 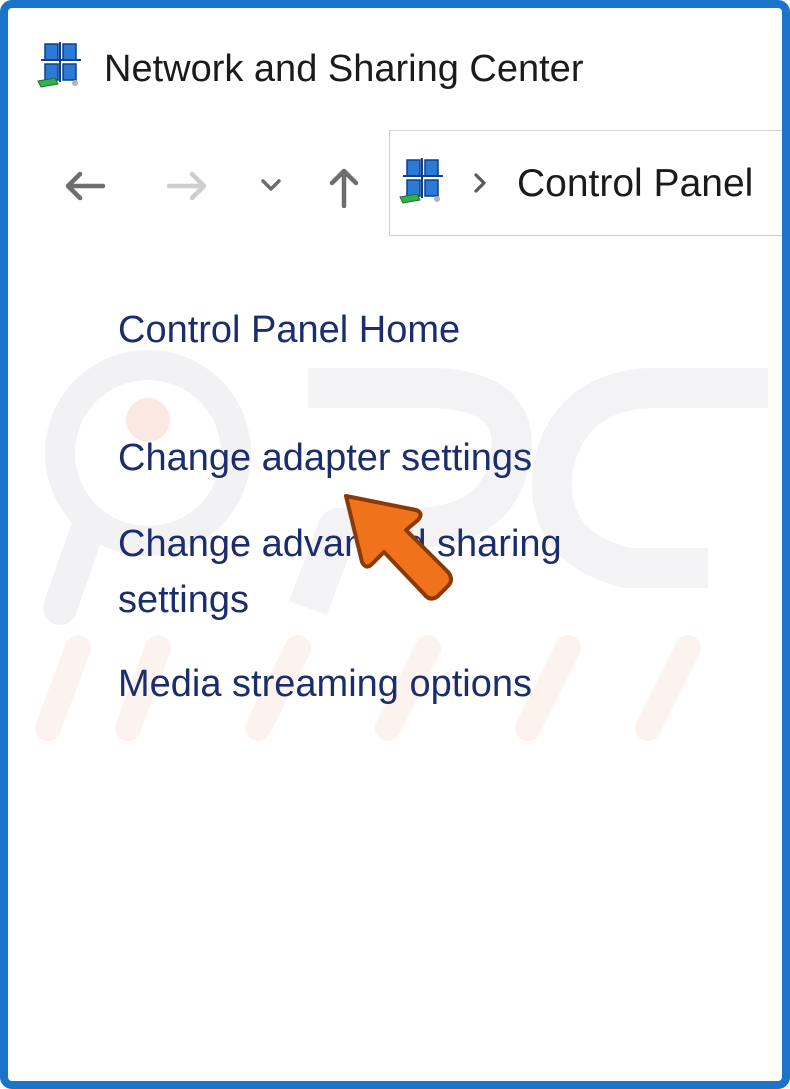 I want to click on sidebar-link-change-adapter-settings: Change adapter settings, so click(x=325, y=458).